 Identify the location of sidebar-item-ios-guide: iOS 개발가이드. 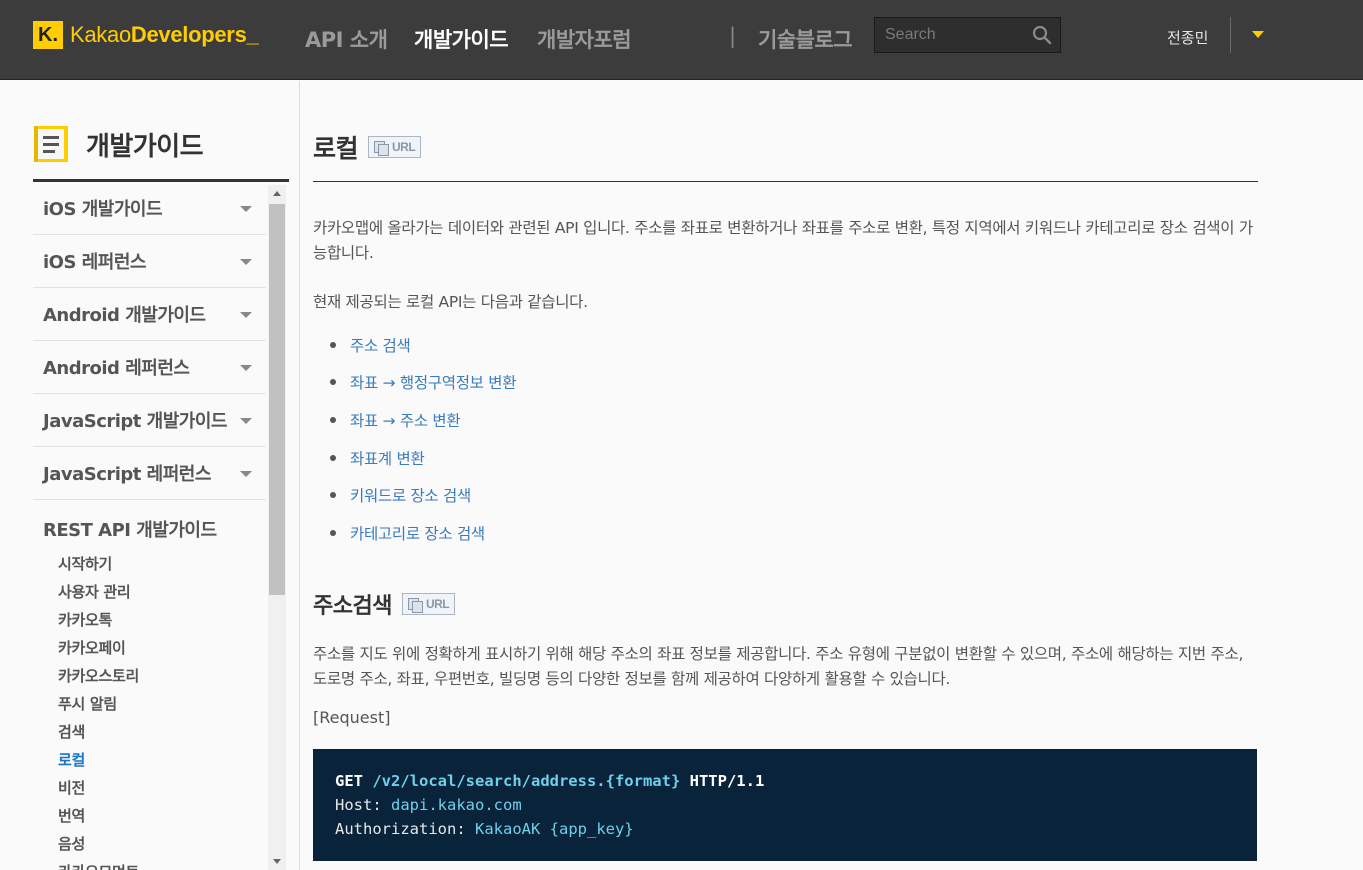
(149, 208).